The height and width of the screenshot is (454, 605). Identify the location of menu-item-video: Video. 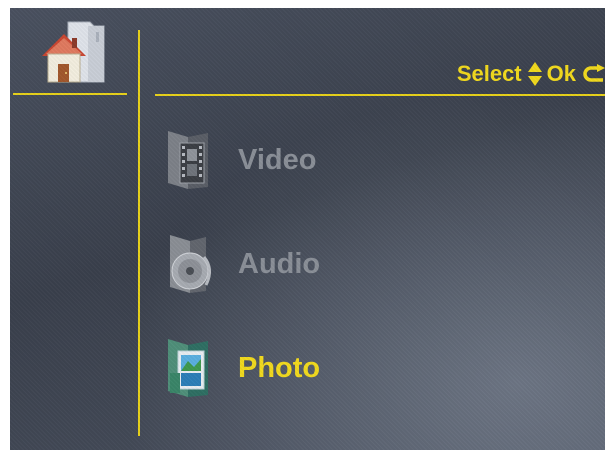
(320, 160).